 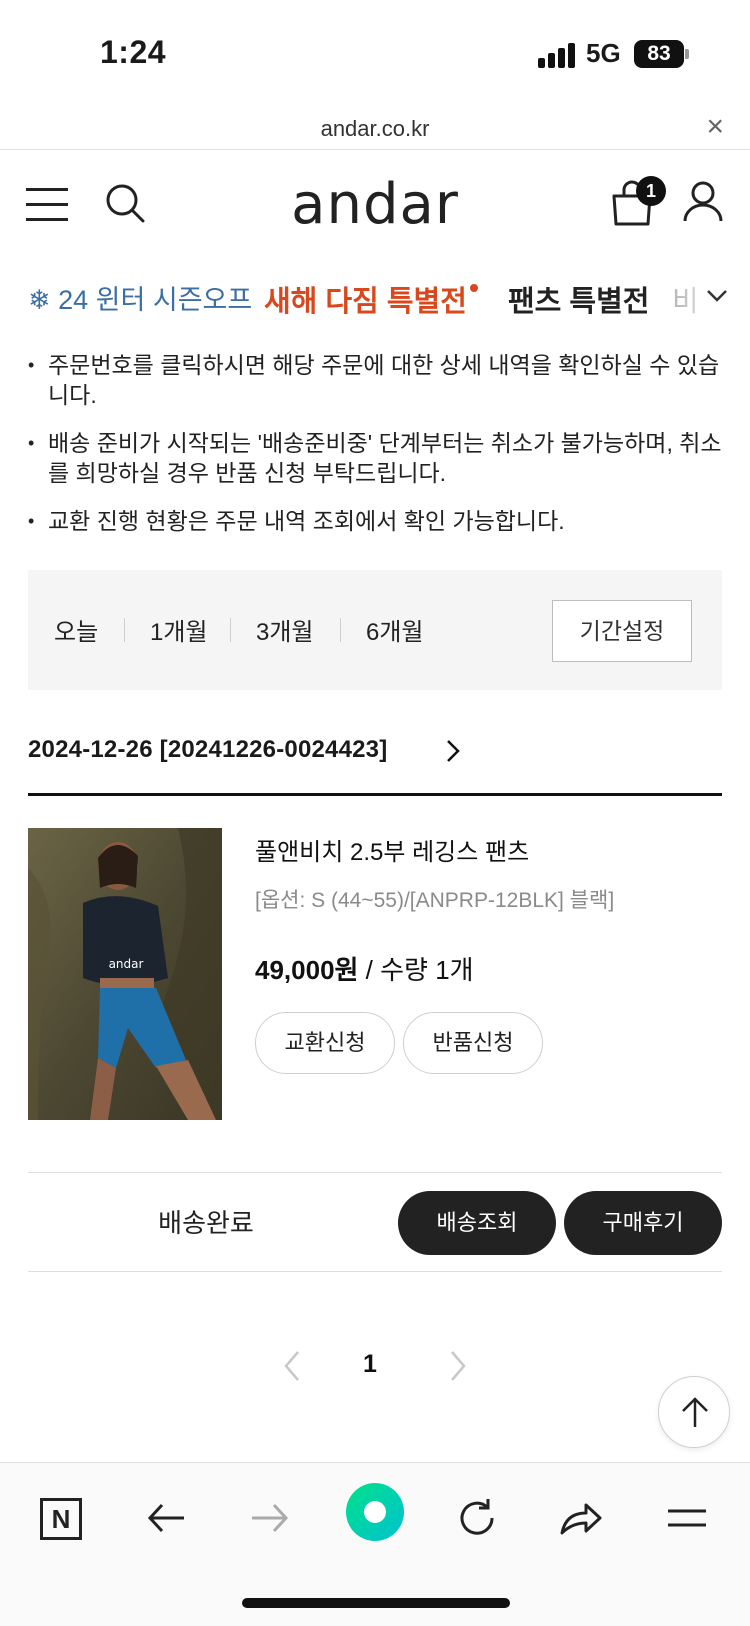 I want to click on product-quantity: / 수량 1개, so click(x=416, y=970).